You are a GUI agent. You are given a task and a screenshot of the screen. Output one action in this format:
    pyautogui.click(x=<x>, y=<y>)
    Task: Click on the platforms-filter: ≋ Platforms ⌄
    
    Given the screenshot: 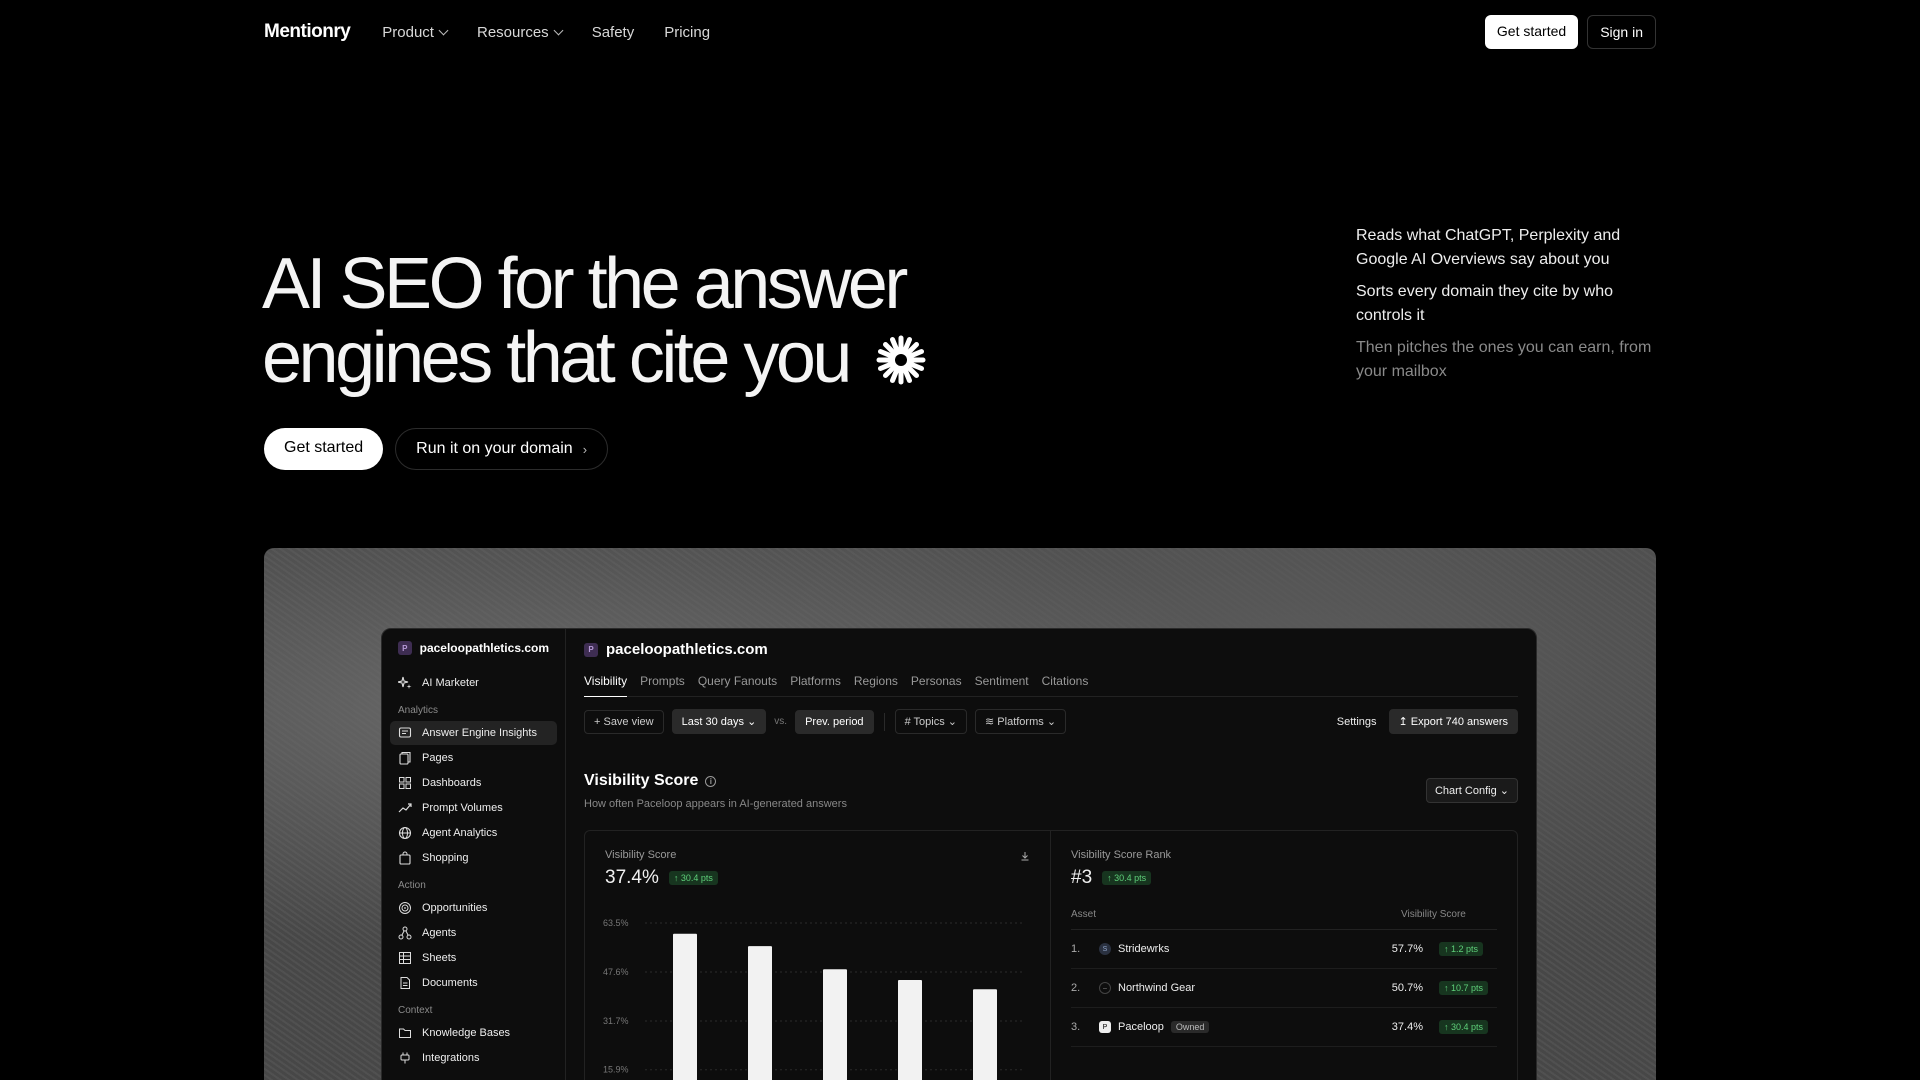 What is the action you would take?
    pyautogui.click(x=1021, y=721)
    